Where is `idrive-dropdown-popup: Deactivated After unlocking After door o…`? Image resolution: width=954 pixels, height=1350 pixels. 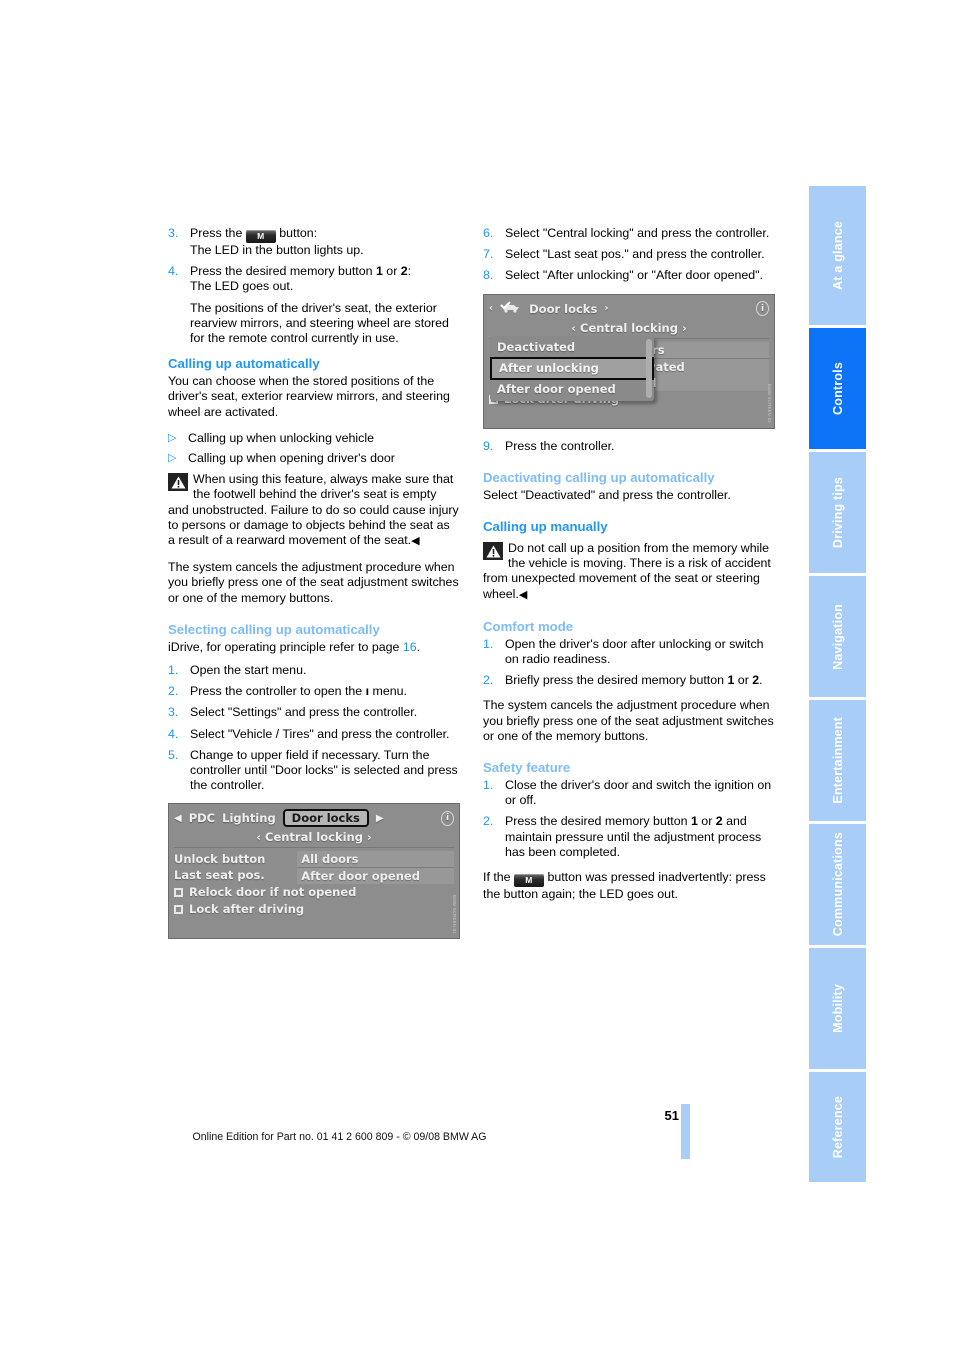 idrive-dropdown-popup: Deactivated After unlocking After door o… is located at coordinates (572, 368).